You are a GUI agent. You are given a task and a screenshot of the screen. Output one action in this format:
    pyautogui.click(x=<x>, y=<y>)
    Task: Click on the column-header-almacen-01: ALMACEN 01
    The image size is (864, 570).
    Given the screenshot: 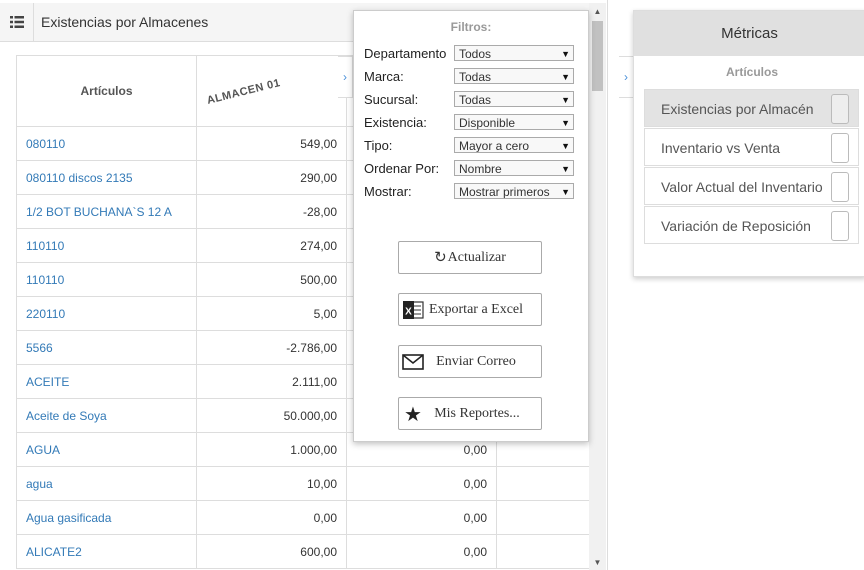 What is the action you would take?
    pyautogui.click(x=271, y=91)
    